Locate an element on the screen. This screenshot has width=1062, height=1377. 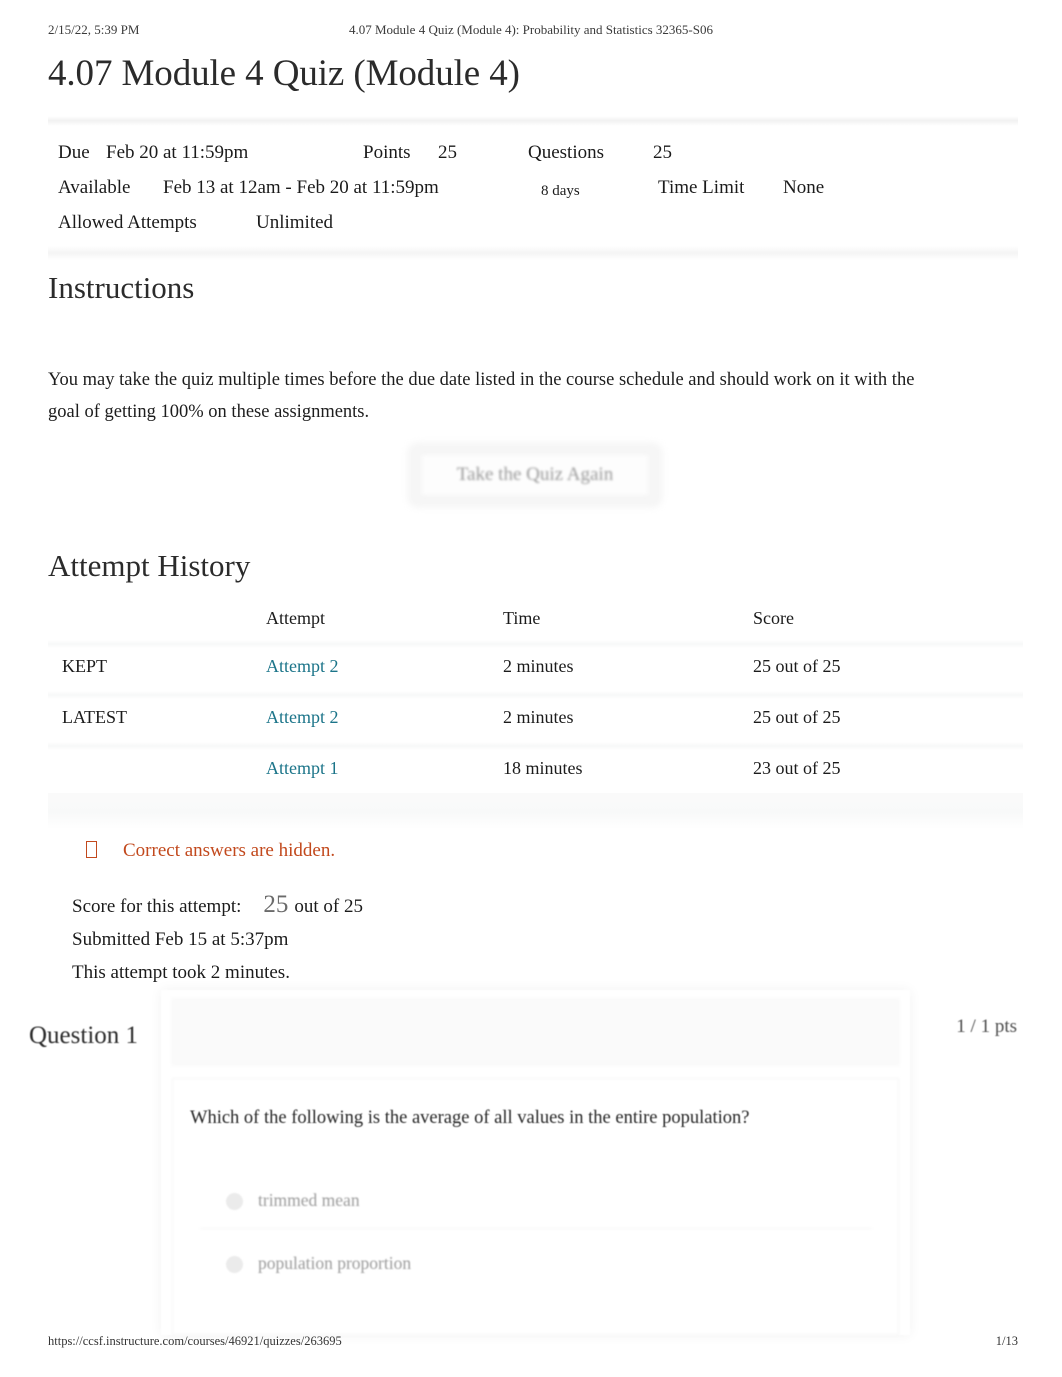
attempt-tag: LATEST is located at coordinates (94, 717).